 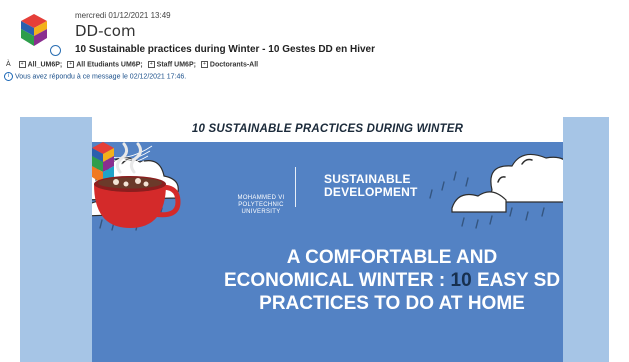 What do you see at coordinates (137, 185) in the screenshot?
I see `mug-icon` at bounding box center [137, 185].